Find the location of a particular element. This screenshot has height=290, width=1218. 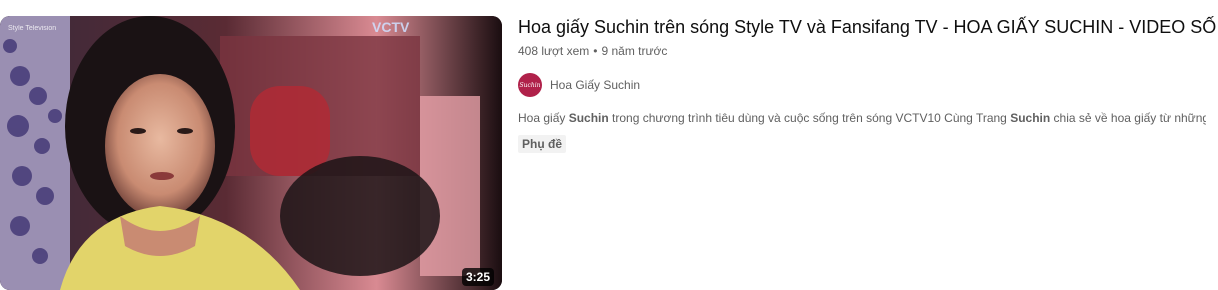

avatar-text: Suchin is located at coordinates (530, 85).